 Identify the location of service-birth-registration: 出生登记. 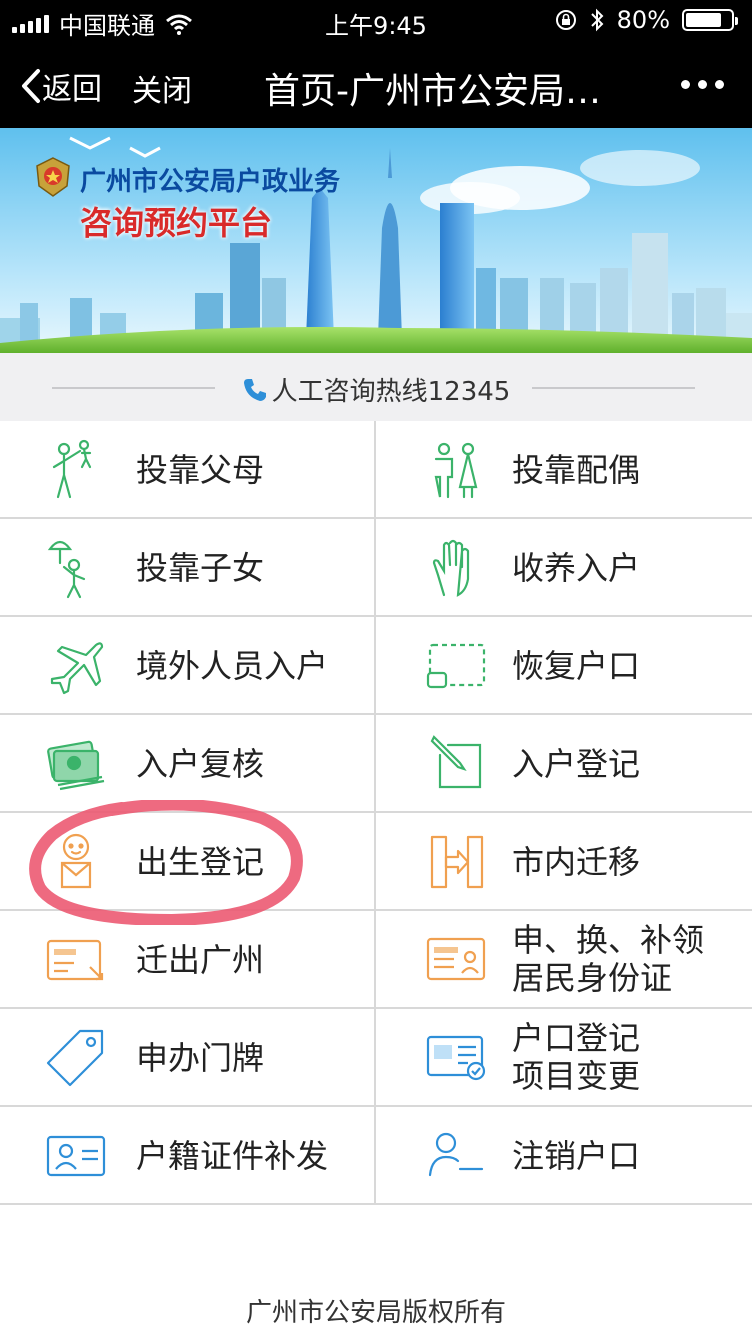
(188, 861).